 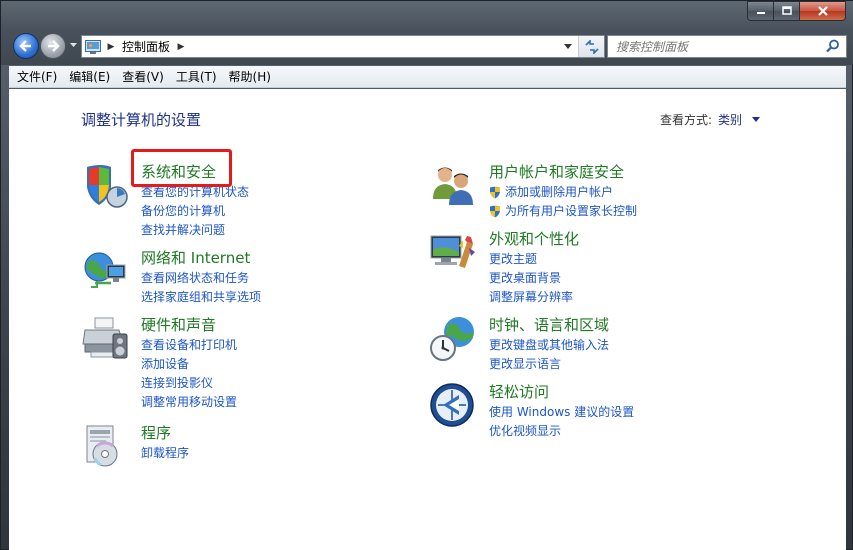 I want to click on close-button, so click(x=823, y=11).